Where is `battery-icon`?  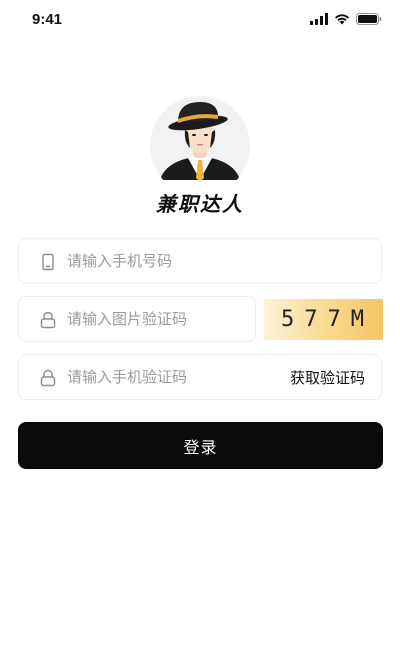 battery-icon is located at coordinates (369, 19).